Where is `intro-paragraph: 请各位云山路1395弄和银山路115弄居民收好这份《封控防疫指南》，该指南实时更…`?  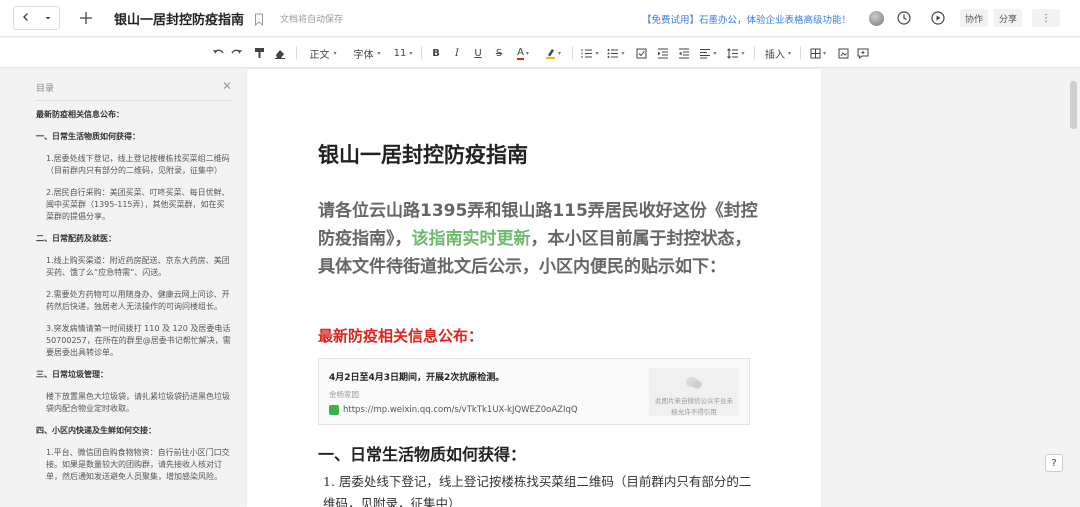 intro-paragraph: 请各位云山路1395弄和银山路115弄居民收好这份《封控防疫指南》，该指南实时更… is located at coordinates (538, 239).